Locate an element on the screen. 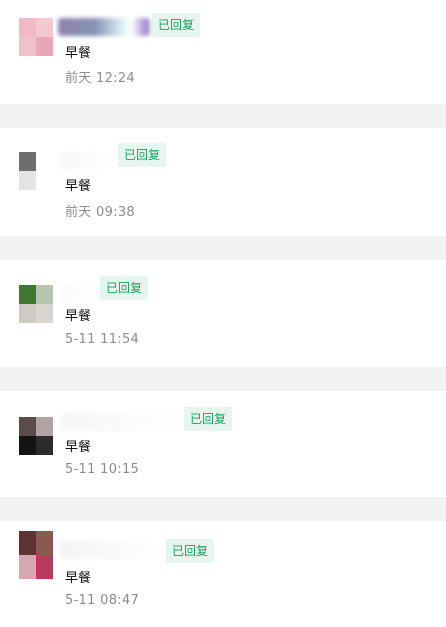  timestamp: 前天 09:38 is located at coordinates (100, 212).